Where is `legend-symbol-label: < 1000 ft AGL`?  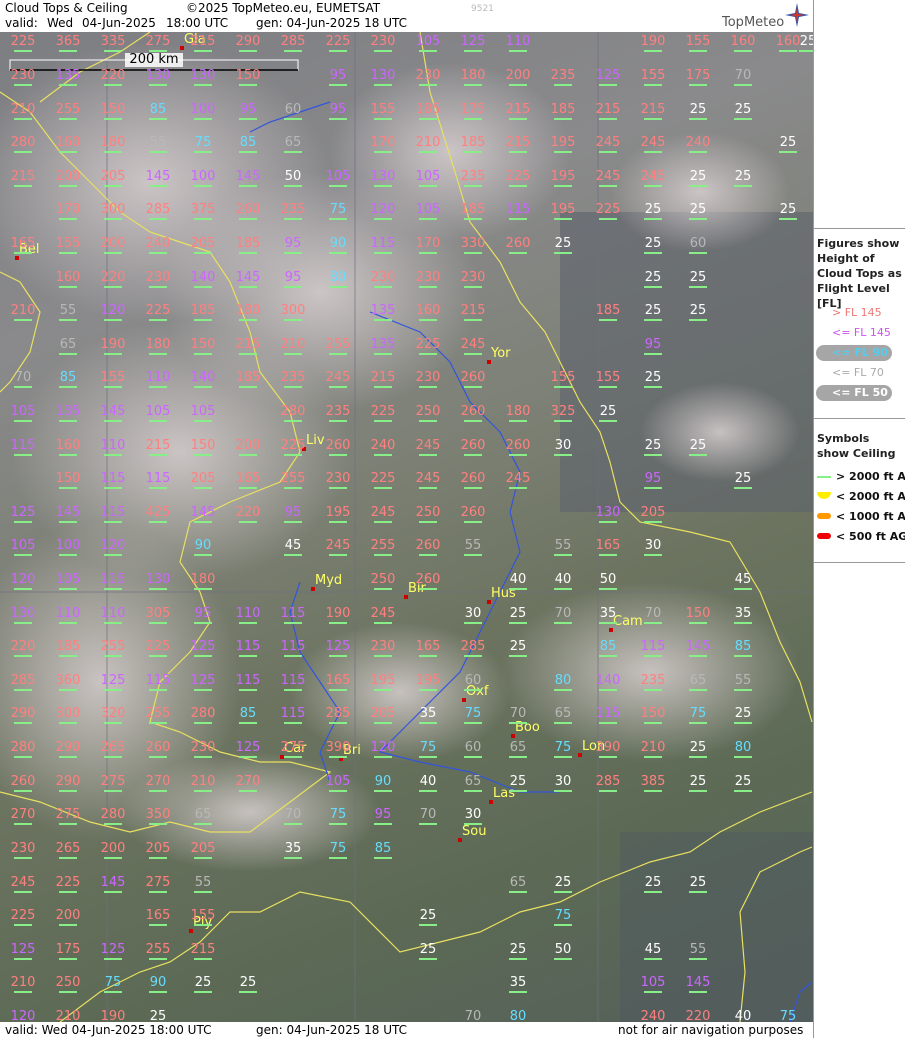 legend-symbol-label: < 1000 ft AGL is located at coordinates (870, 516).